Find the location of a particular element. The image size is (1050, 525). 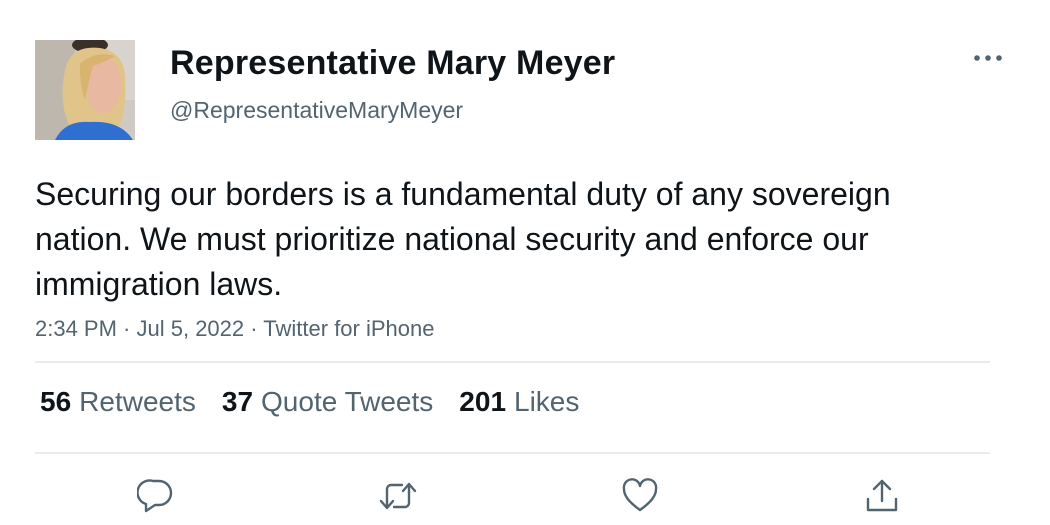

share-button is located at coordinates (882, 496).